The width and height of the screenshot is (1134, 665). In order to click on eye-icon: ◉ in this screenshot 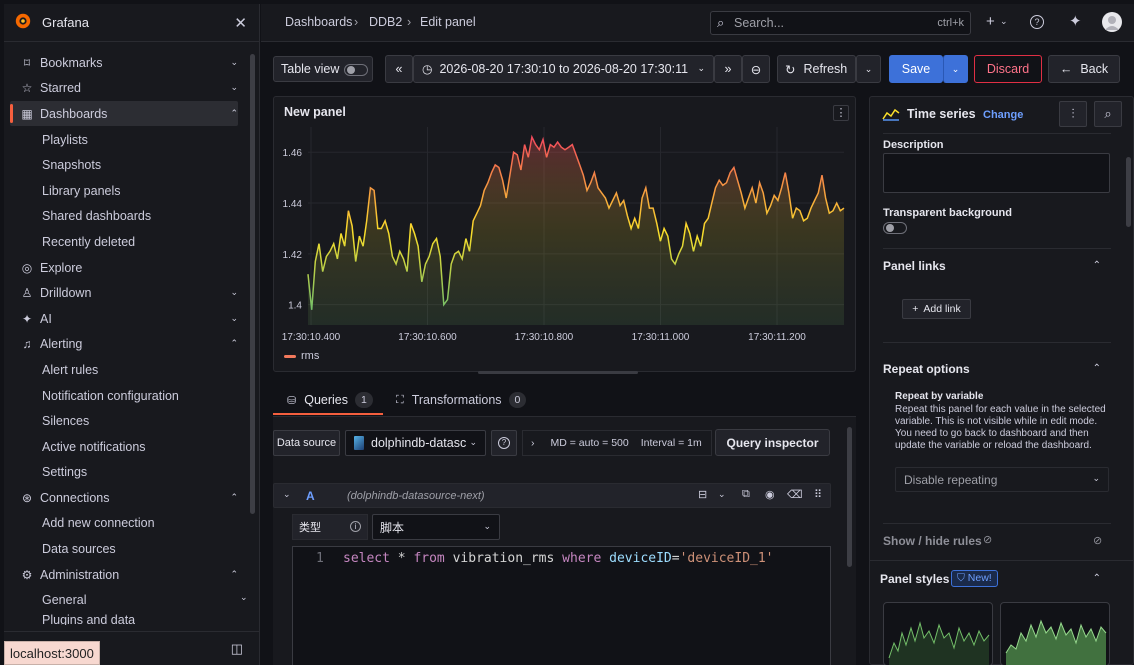, I will do `click(770, 494)`.